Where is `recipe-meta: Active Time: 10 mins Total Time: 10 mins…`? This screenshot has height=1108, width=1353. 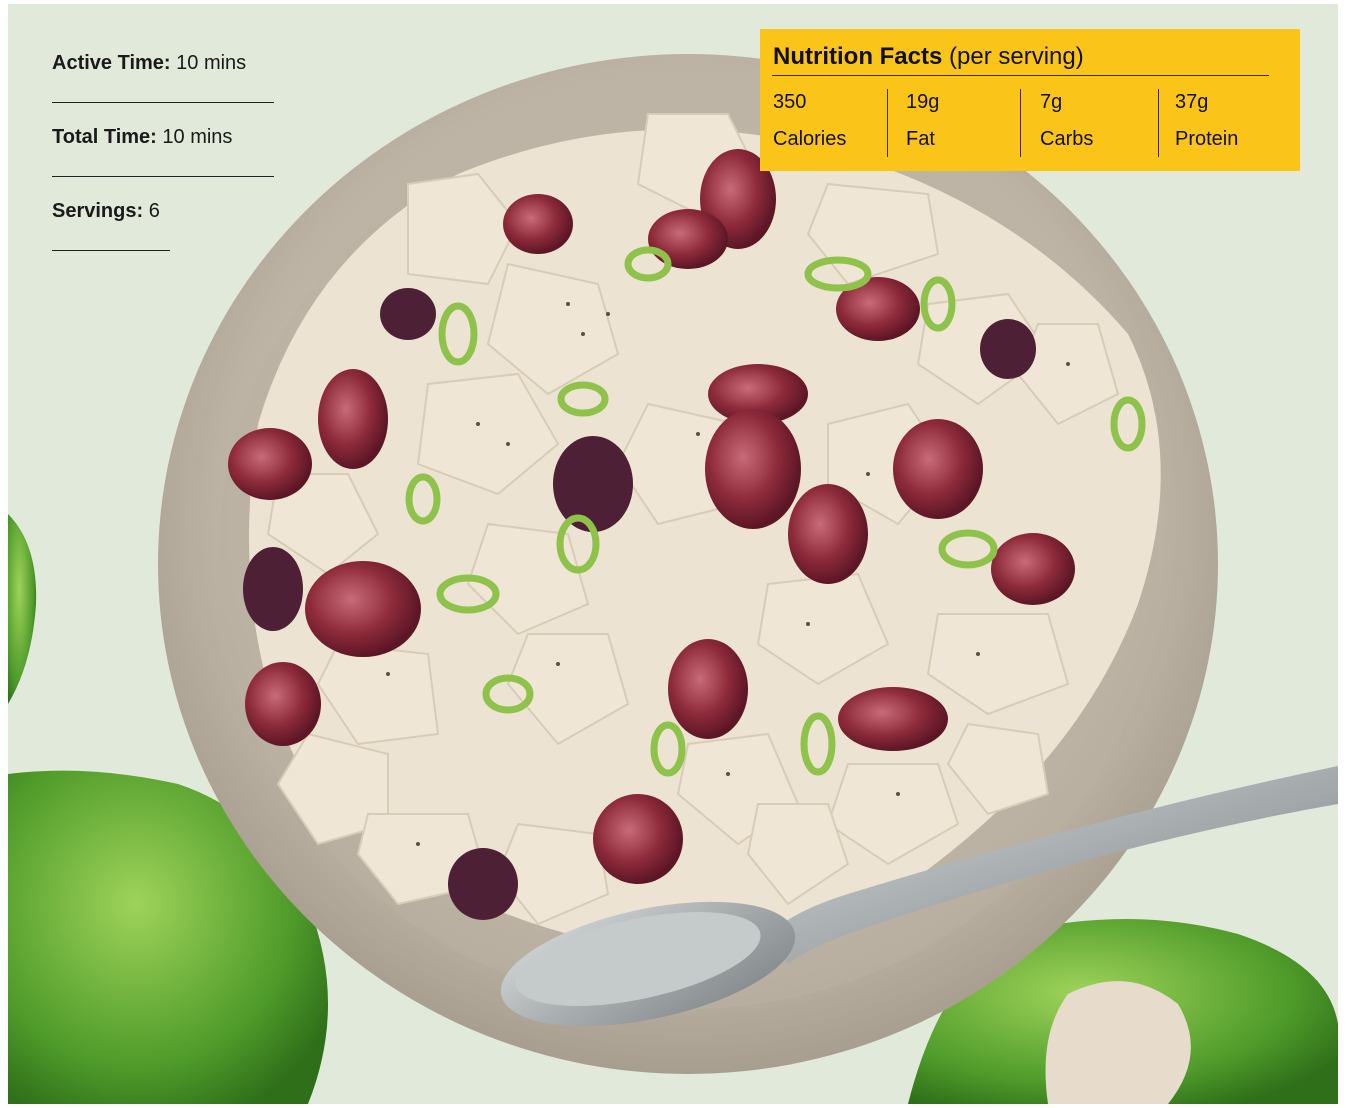 recipe-meta: Active Time: 10 mins Total Time: 10 mins… is located at coordinates (167, 161).